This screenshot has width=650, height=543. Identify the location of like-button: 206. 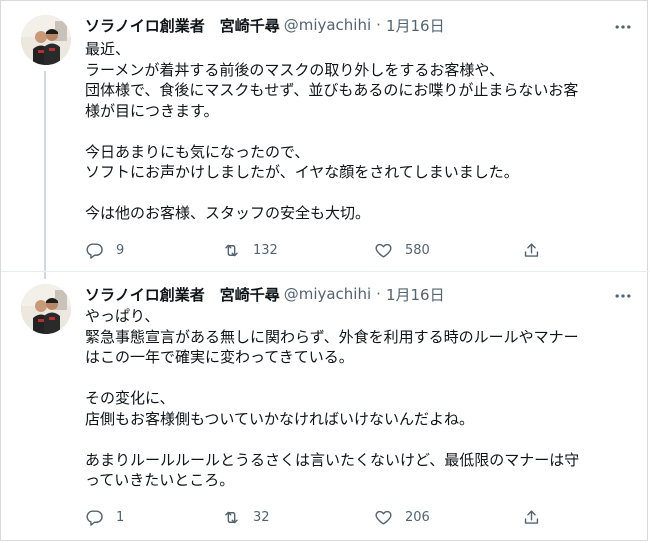
(402, 517).